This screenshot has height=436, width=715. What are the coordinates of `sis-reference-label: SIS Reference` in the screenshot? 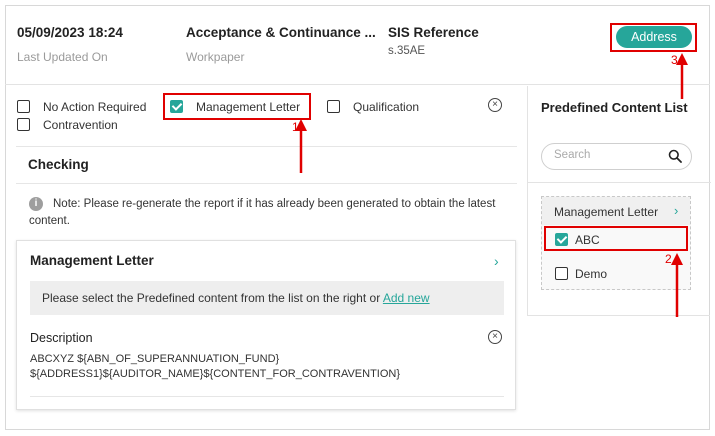 It's located at (433, 32).